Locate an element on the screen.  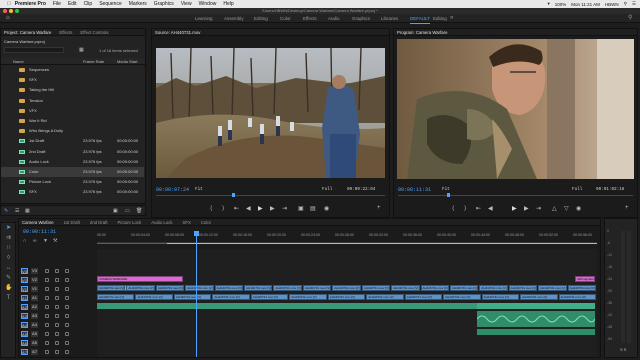
track-header: A5 A5 is located at coordinates (57, 334).